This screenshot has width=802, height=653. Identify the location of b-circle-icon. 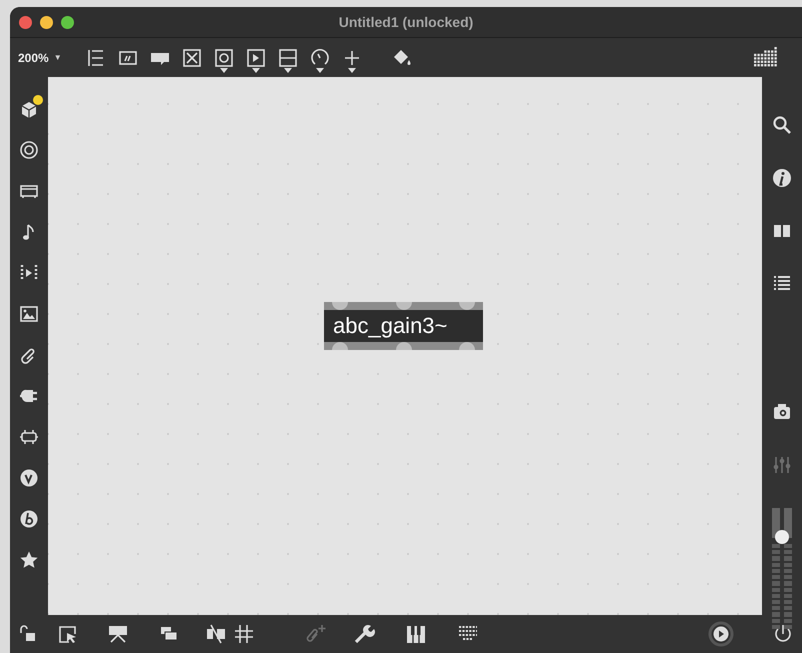
(29, 519).